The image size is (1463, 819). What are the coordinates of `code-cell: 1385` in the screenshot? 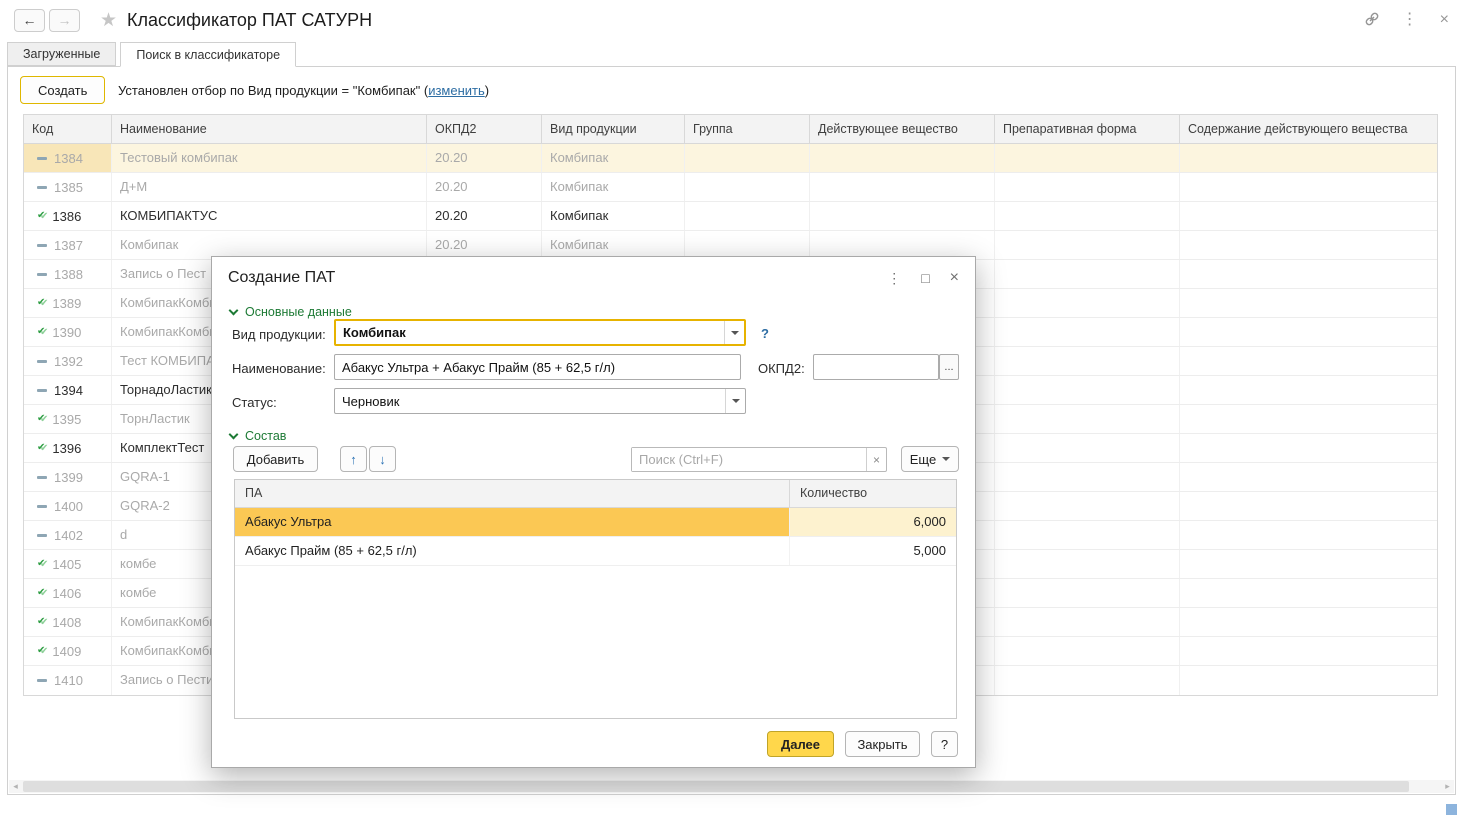 It's located at (68, 187).